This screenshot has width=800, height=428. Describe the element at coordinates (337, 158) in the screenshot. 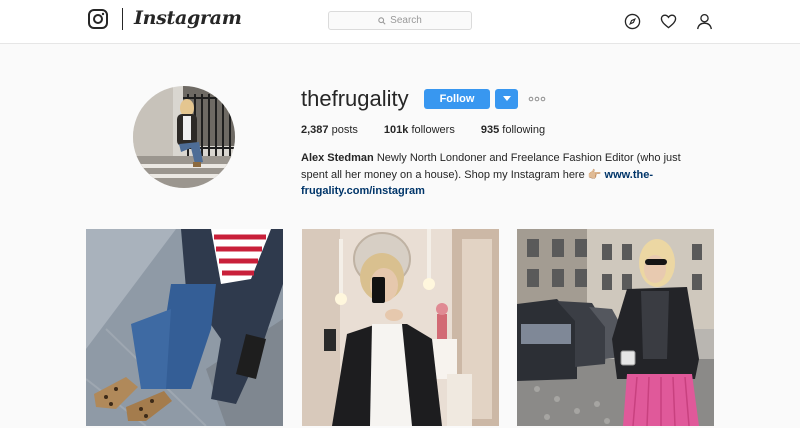

I see `bio-full-name: Alex Stedman` at that location.